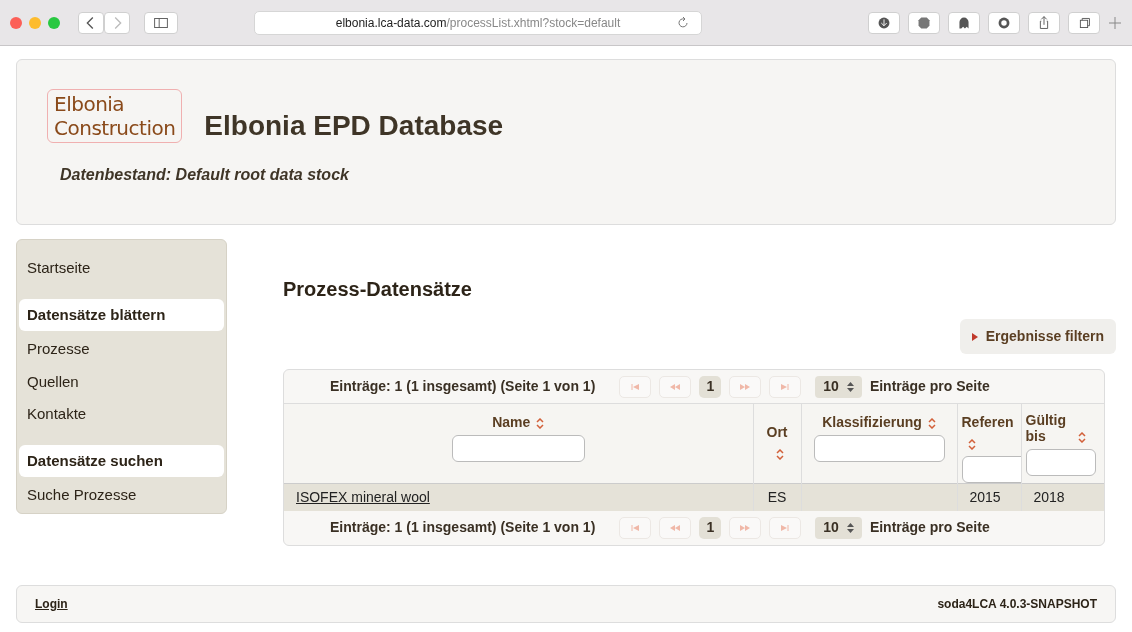 The width and height of the screenshot is (1132, 632). Describe the element at coordinates (121, 349) in the screenshot. I see `sidebar-item: Prozesse` at that location.